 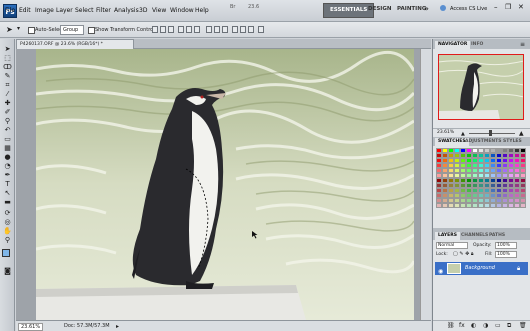 What do you see at coordinates (477, 45) in the screenshot?
I see `tab-info: INFO` at bounding box center [477, 45].